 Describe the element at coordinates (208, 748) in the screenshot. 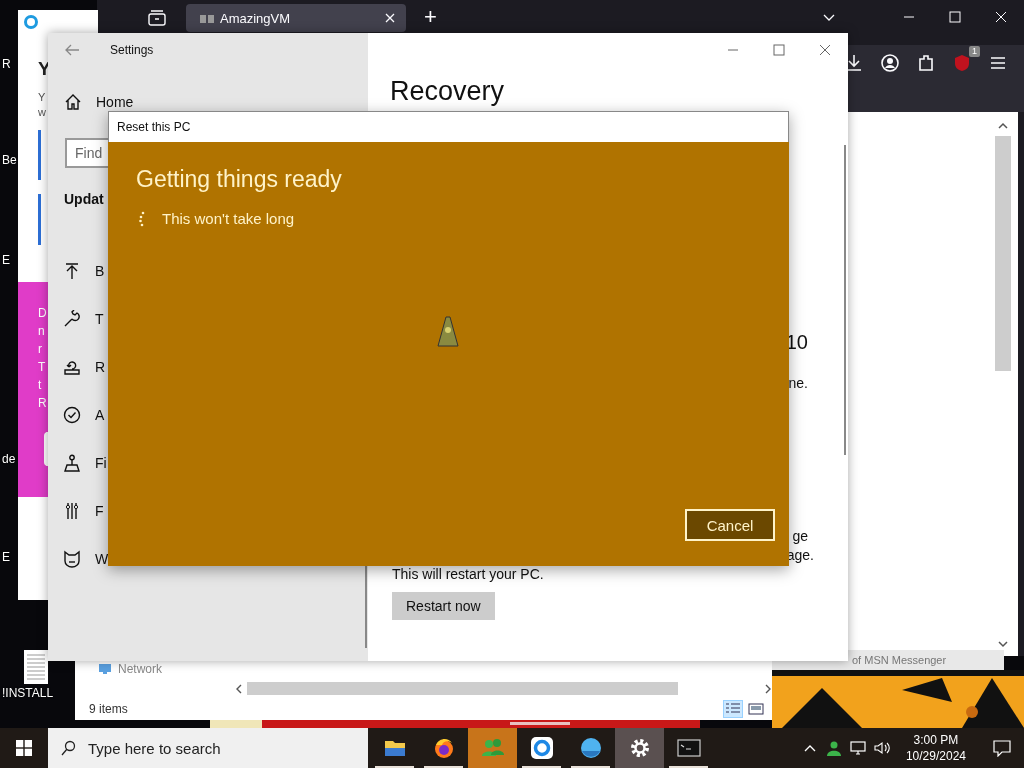

I see `taskbar-search-field: Type here to search` at that location.